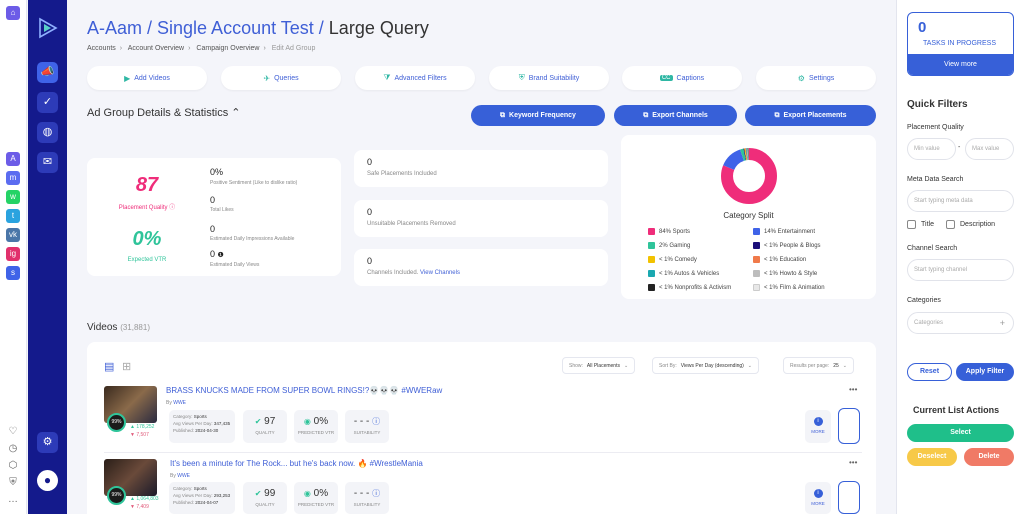 Image resolution: width=1024 pixels, height=514 pixels. Describe the element at coordinates (931, 149) in the screenshot. I see `min-value-input: Min value` at that location.